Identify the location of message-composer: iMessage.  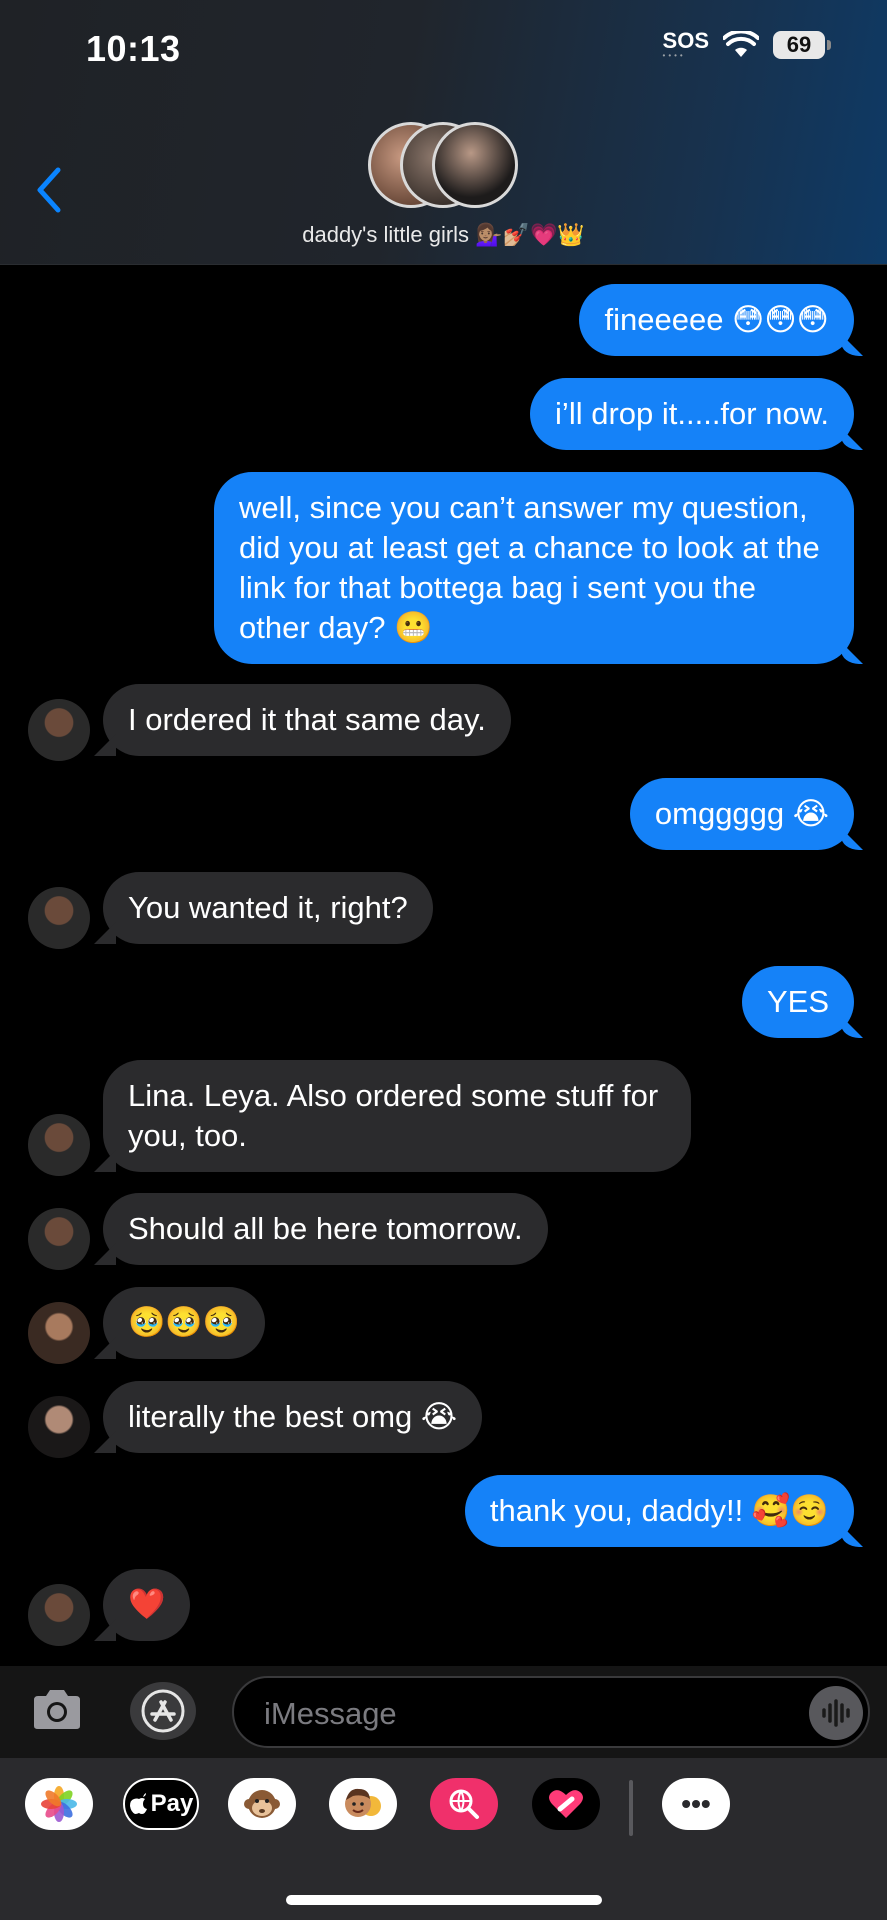
(443, 1712).